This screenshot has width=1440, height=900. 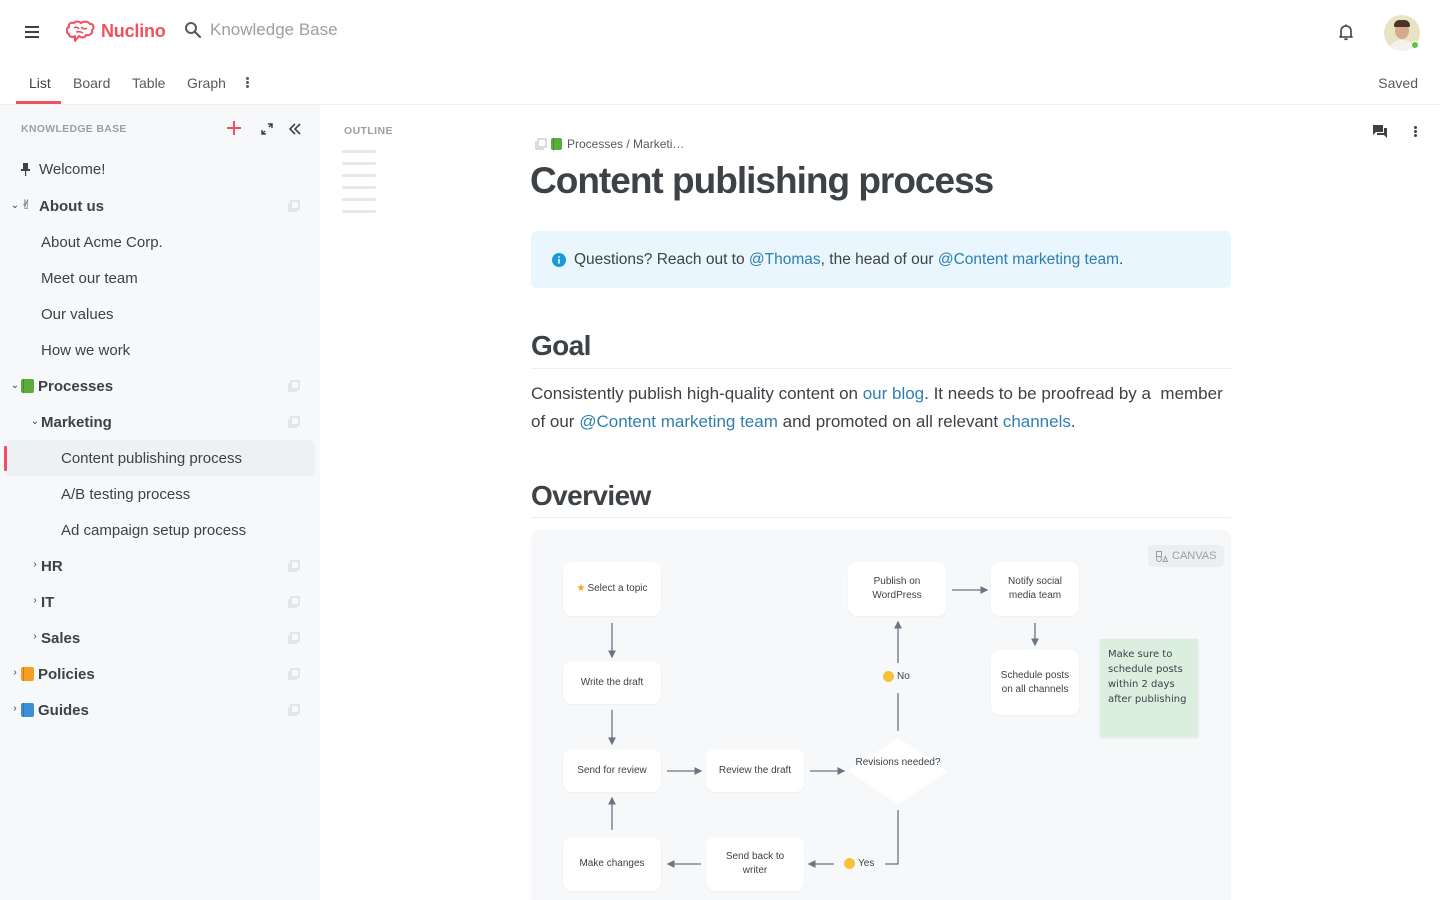 What do you see at coordinates (561, 345) in the screenshot?
I see `goal-heading: Goal` at bounding box center [561, 345].